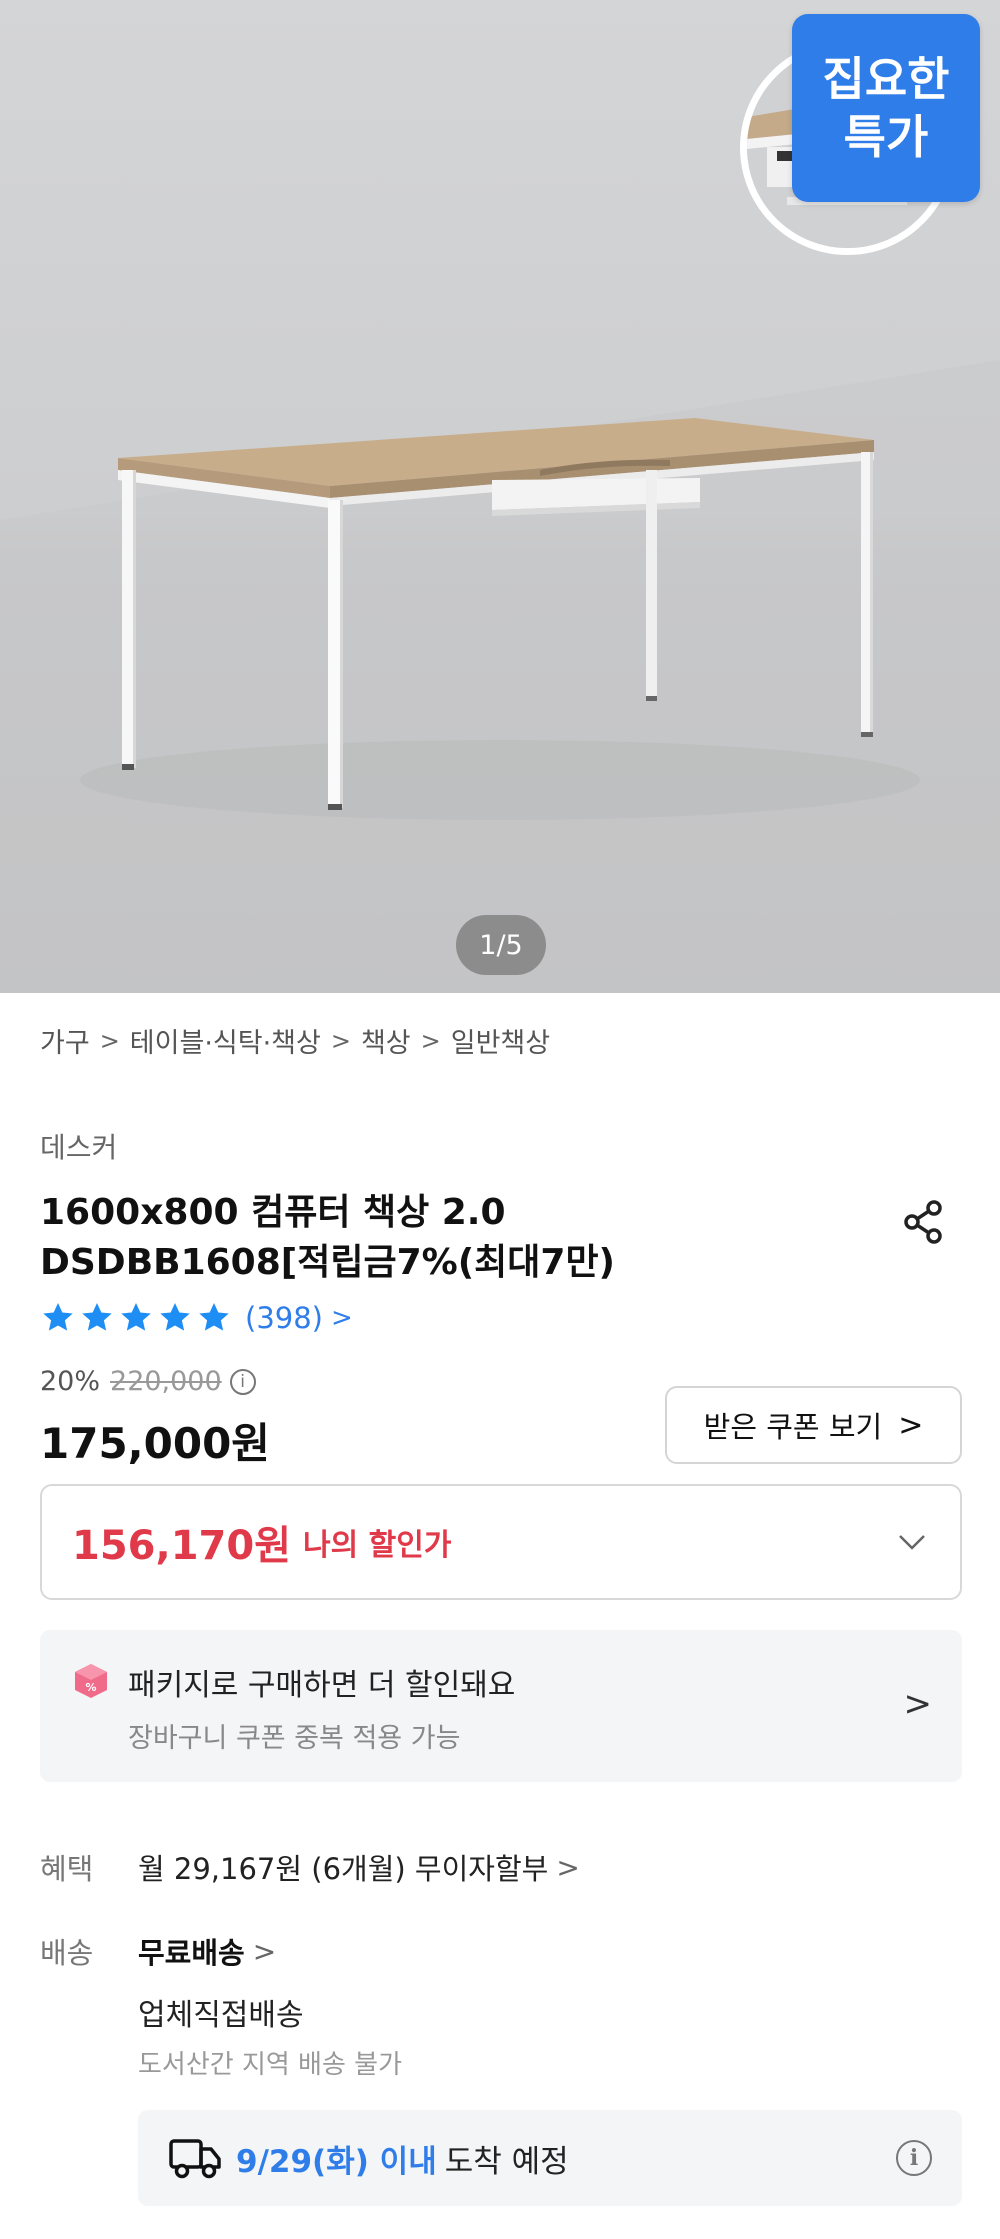 This screenshot has width=1000, height=2239. What do you see at coordinates (78, 1146) in the screenshot?
I see `brand-name: 데스커` at bounding box center [78, 1146].